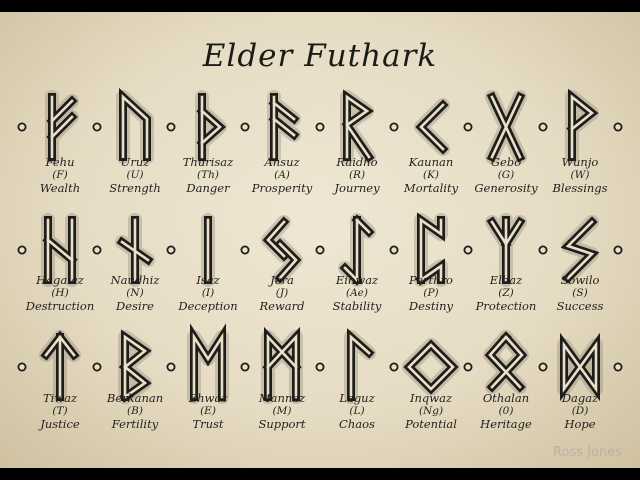  I want to click on rune-label-inqwaz: Inqwaz (Ng) Potential, so click(431, 411).